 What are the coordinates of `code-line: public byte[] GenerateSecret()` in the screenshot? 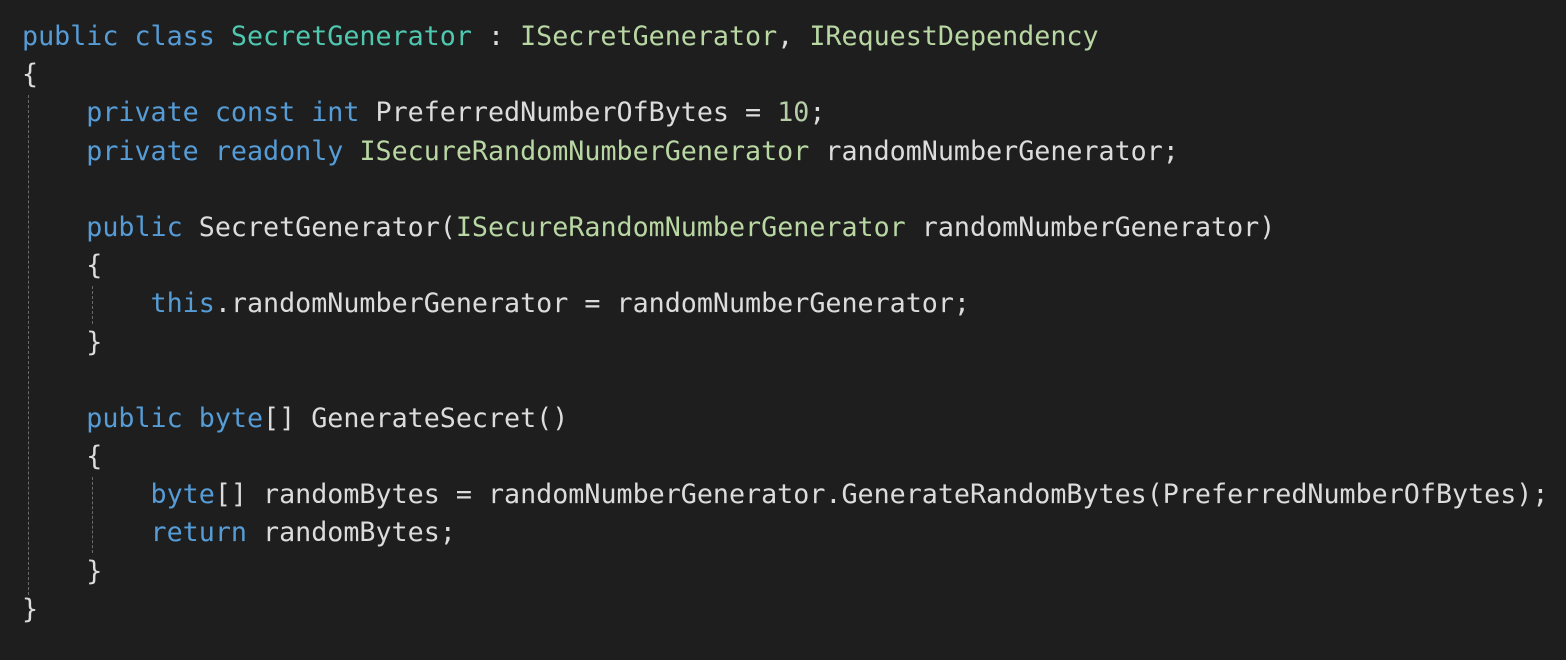 It's located at (785, 419).